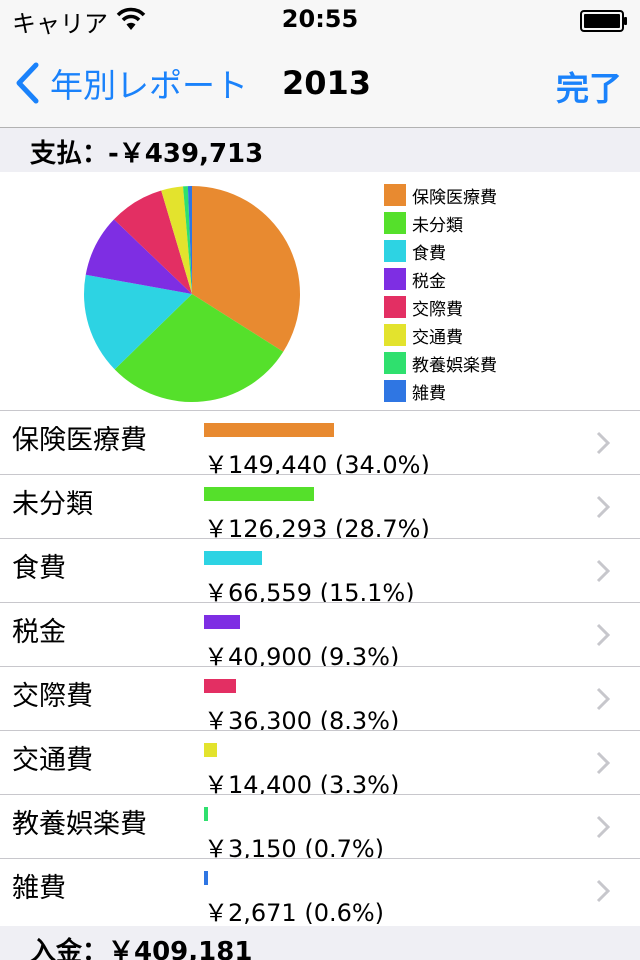 Image resolution: width=640 pixels, height=960 pixels. What do you see at coordinates (320, 943) in the screenshot?
I see `income-section-header: 入金：￥409,181` at bounding box center [320, 943].